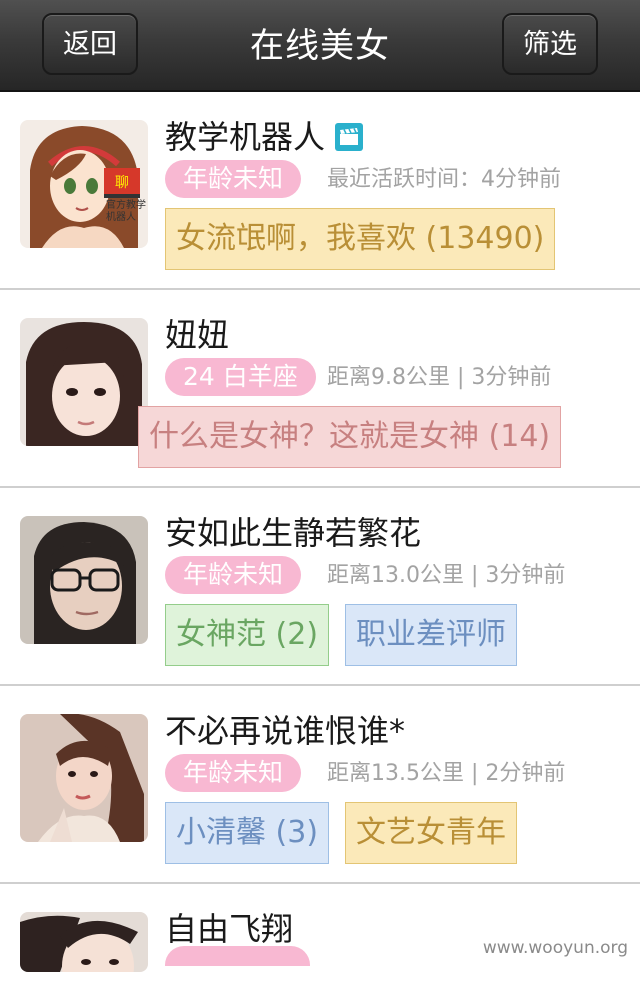  What do you see at coordinates (122, 183) in the screenshot?
I see `svg-text: 聊` at bounding box center [122, 183].